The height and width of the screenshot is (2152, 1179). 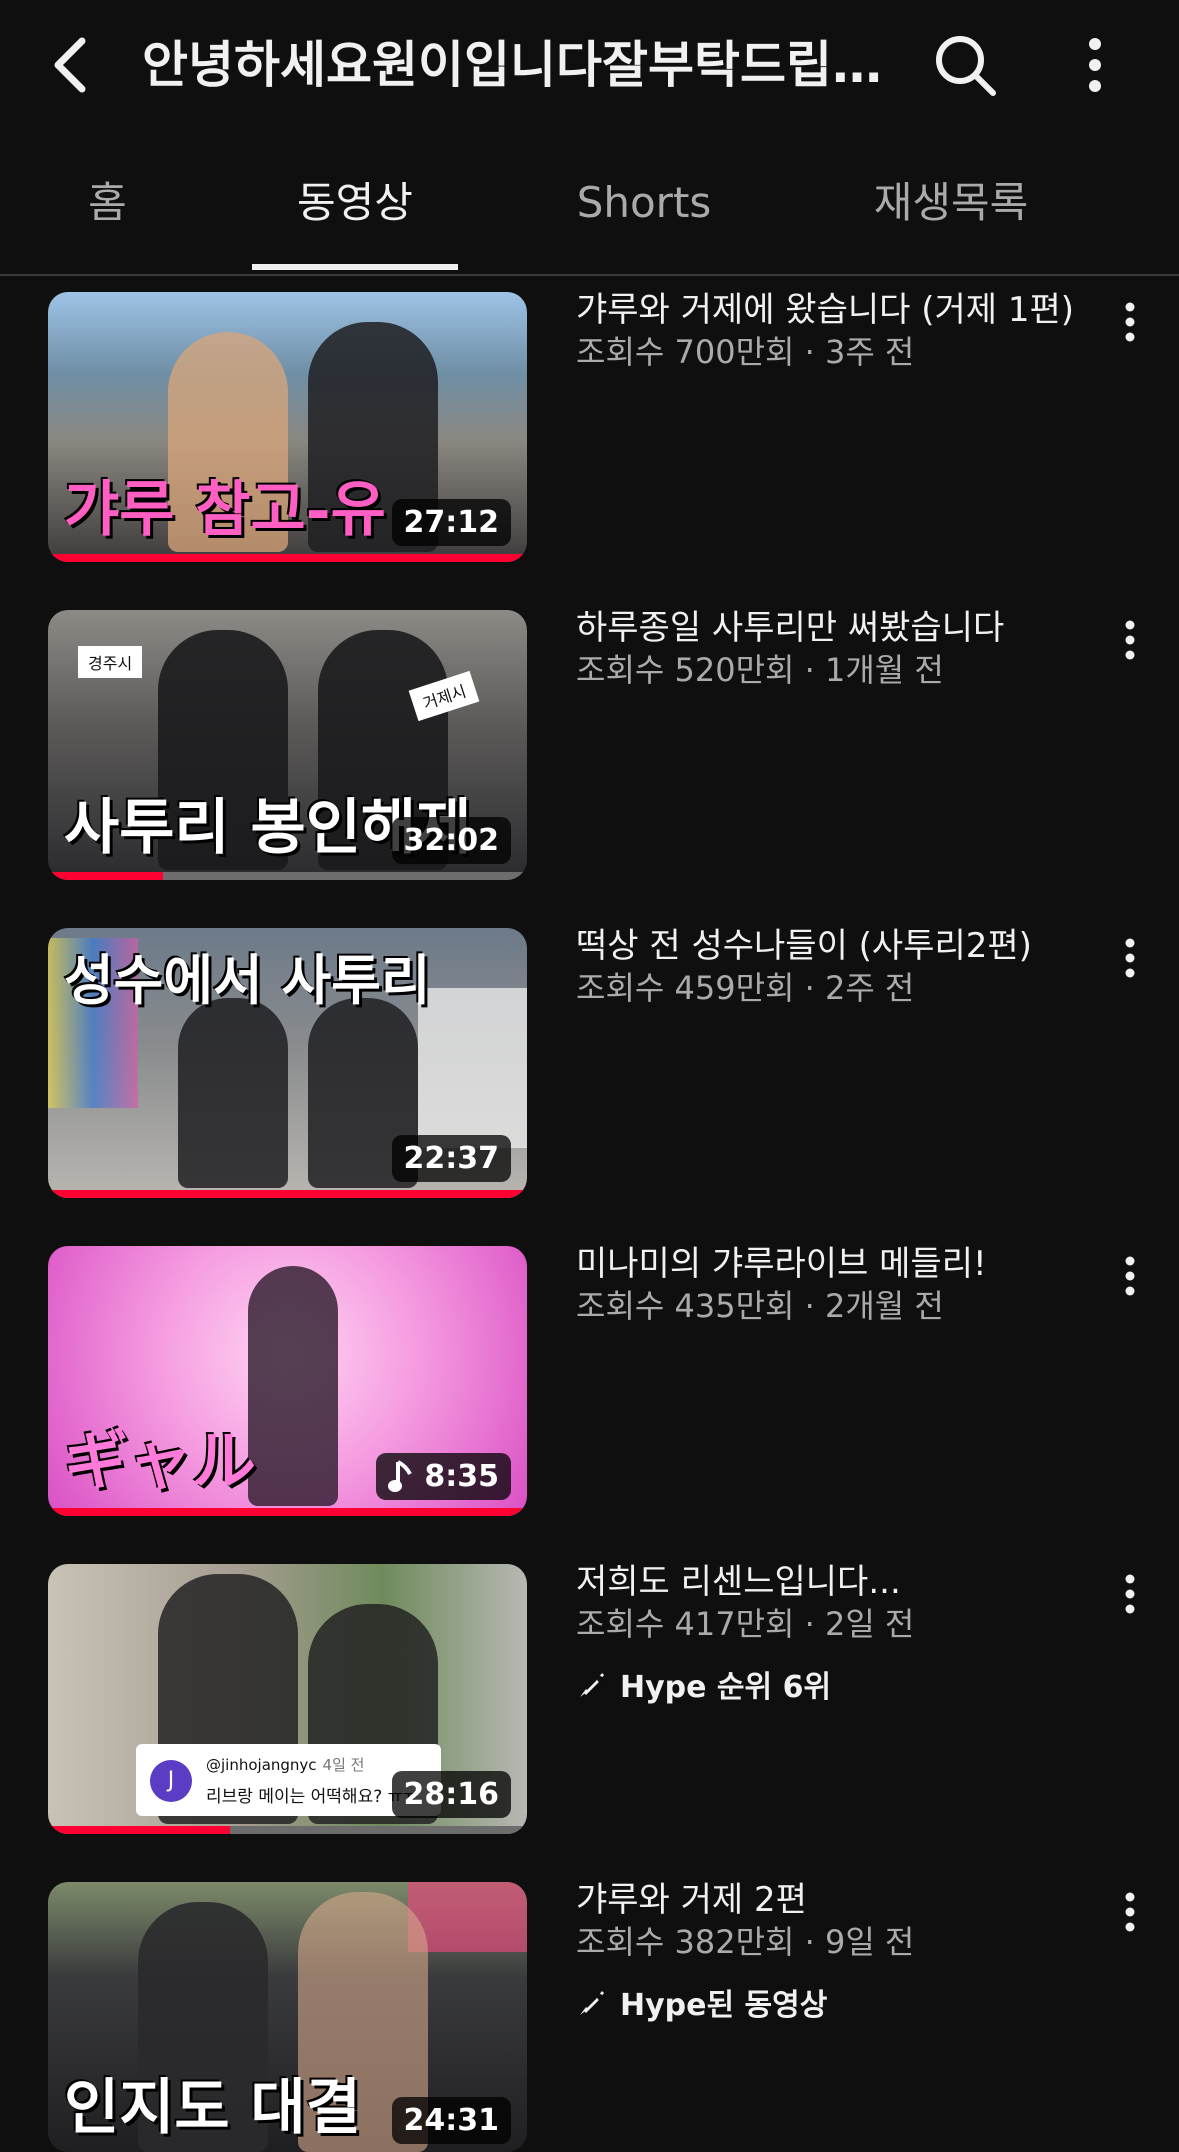 I want to click on tab-shorts: Shorts, so click(x=644, y=217).